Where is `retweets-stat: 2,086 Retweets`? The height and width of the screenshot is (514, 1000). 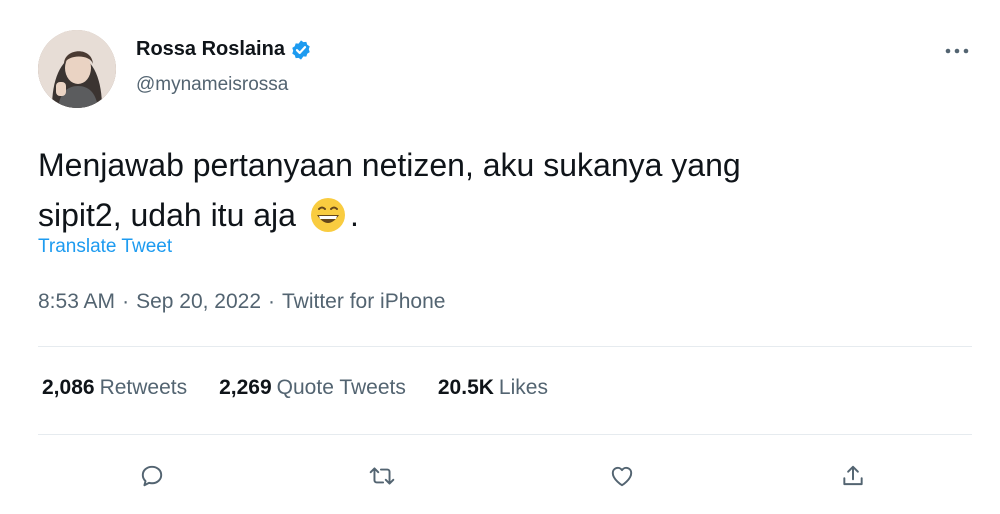 retweets-stat: 2,086 Retweets is located at coordinates (114, 388).